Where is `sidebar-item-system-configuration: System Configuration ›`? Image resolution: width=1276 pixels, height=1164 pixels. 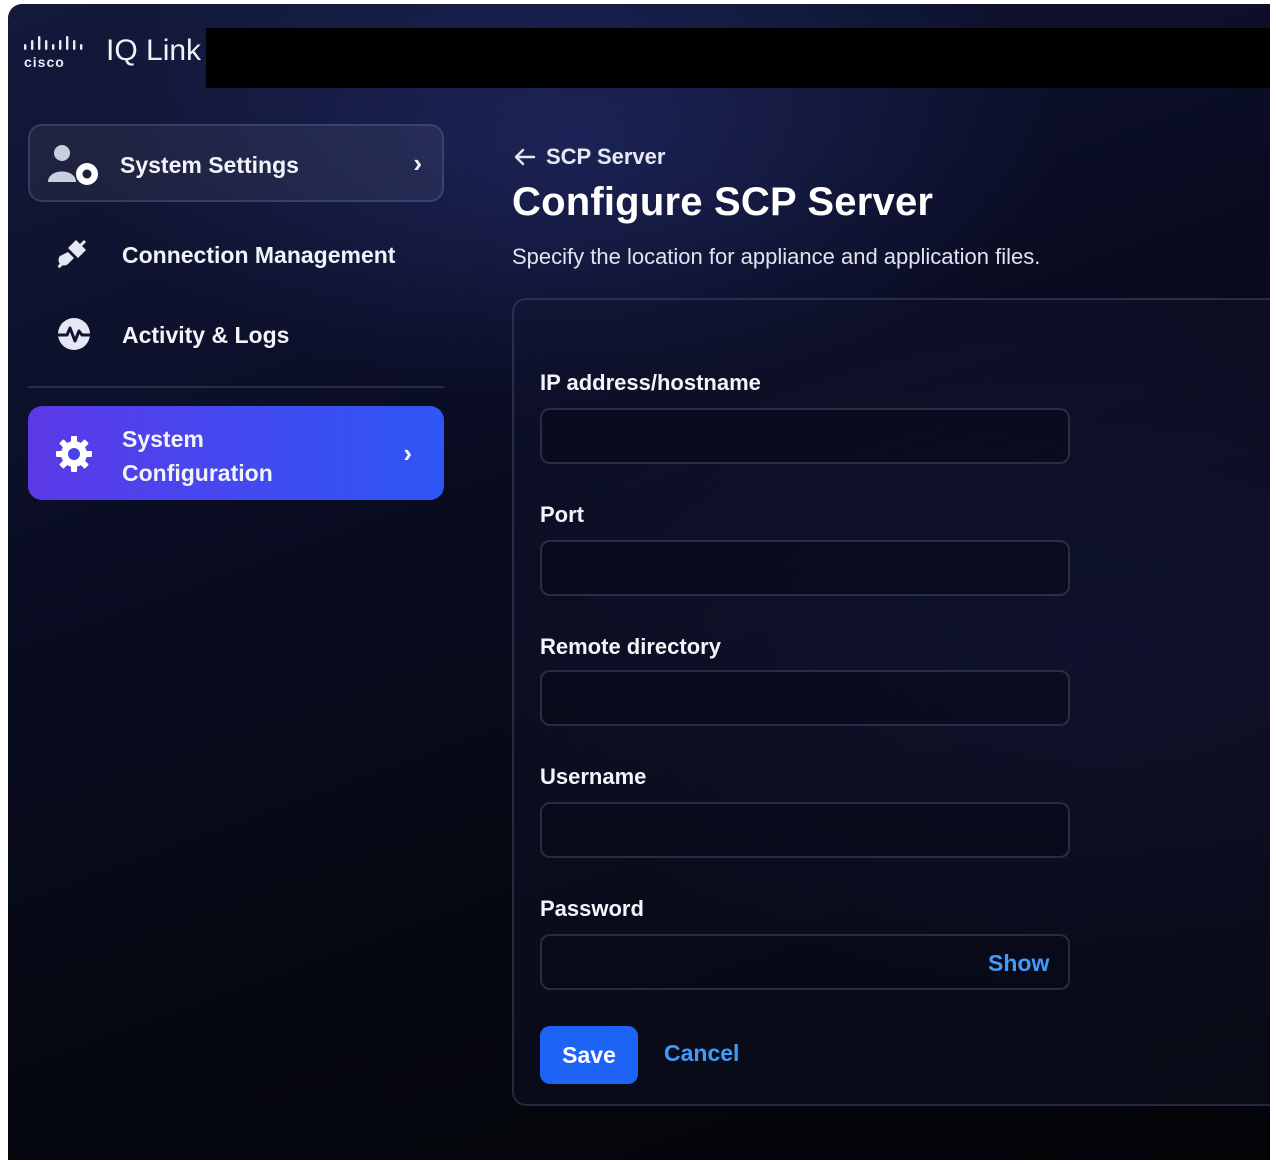 sidebar-item-system-configuration: System Configuration › is located at coordinates (236, 453).